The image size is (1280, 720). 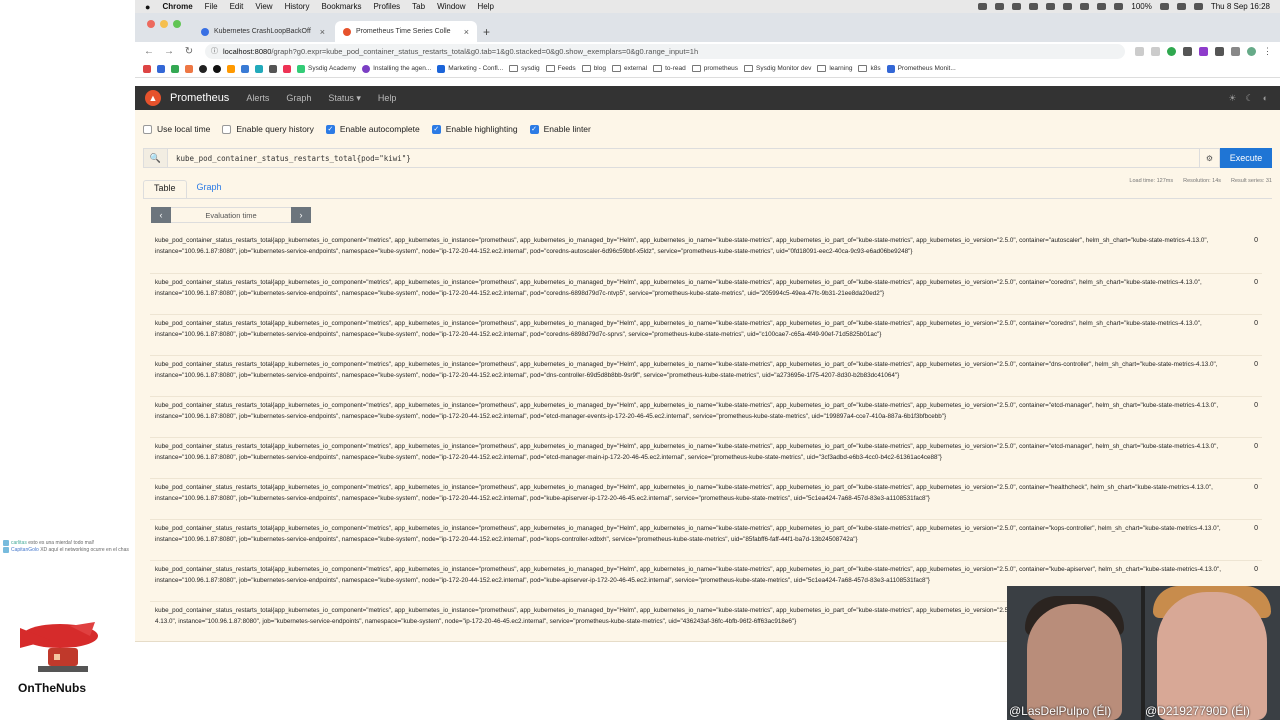 What do you see at coordinates (1155, 51) in the screenshot?
I see `bookmark-star-icon` at bounding box center [1155, 51].